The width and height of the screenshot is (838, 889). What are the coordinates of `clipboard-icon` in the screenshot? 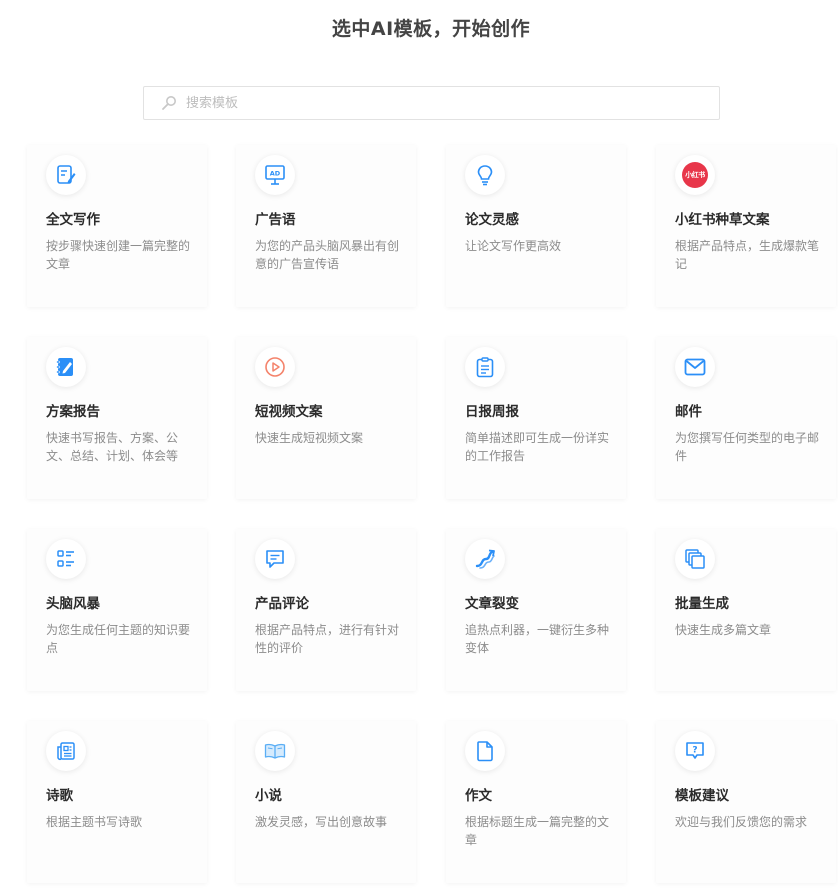 It's located at (485, 367).